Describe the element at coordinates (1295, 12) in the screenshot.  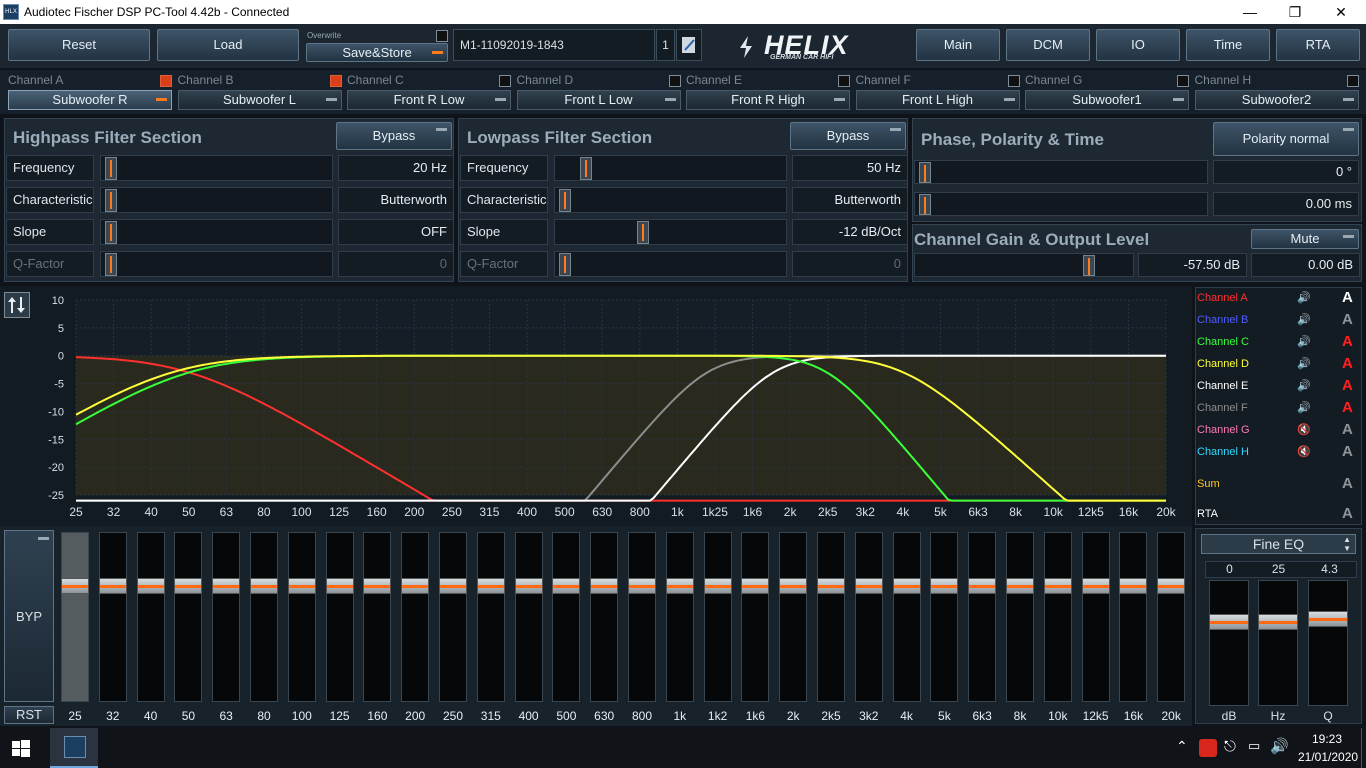
I see `maximize-button: ❐` at that location.